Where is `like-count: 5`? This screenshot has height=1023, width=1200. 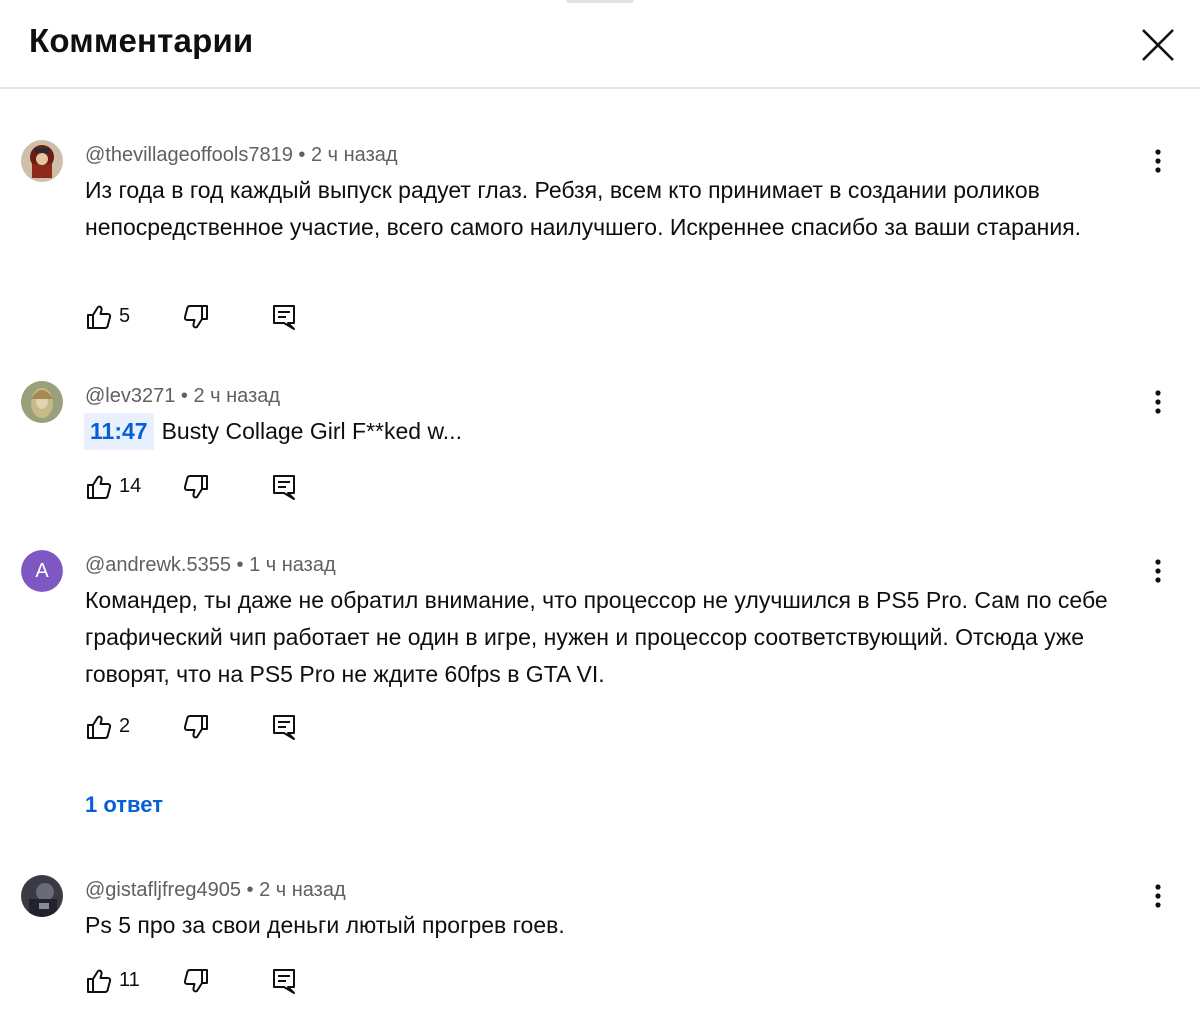
like-count: 5 is located at coordinates (125, 316).